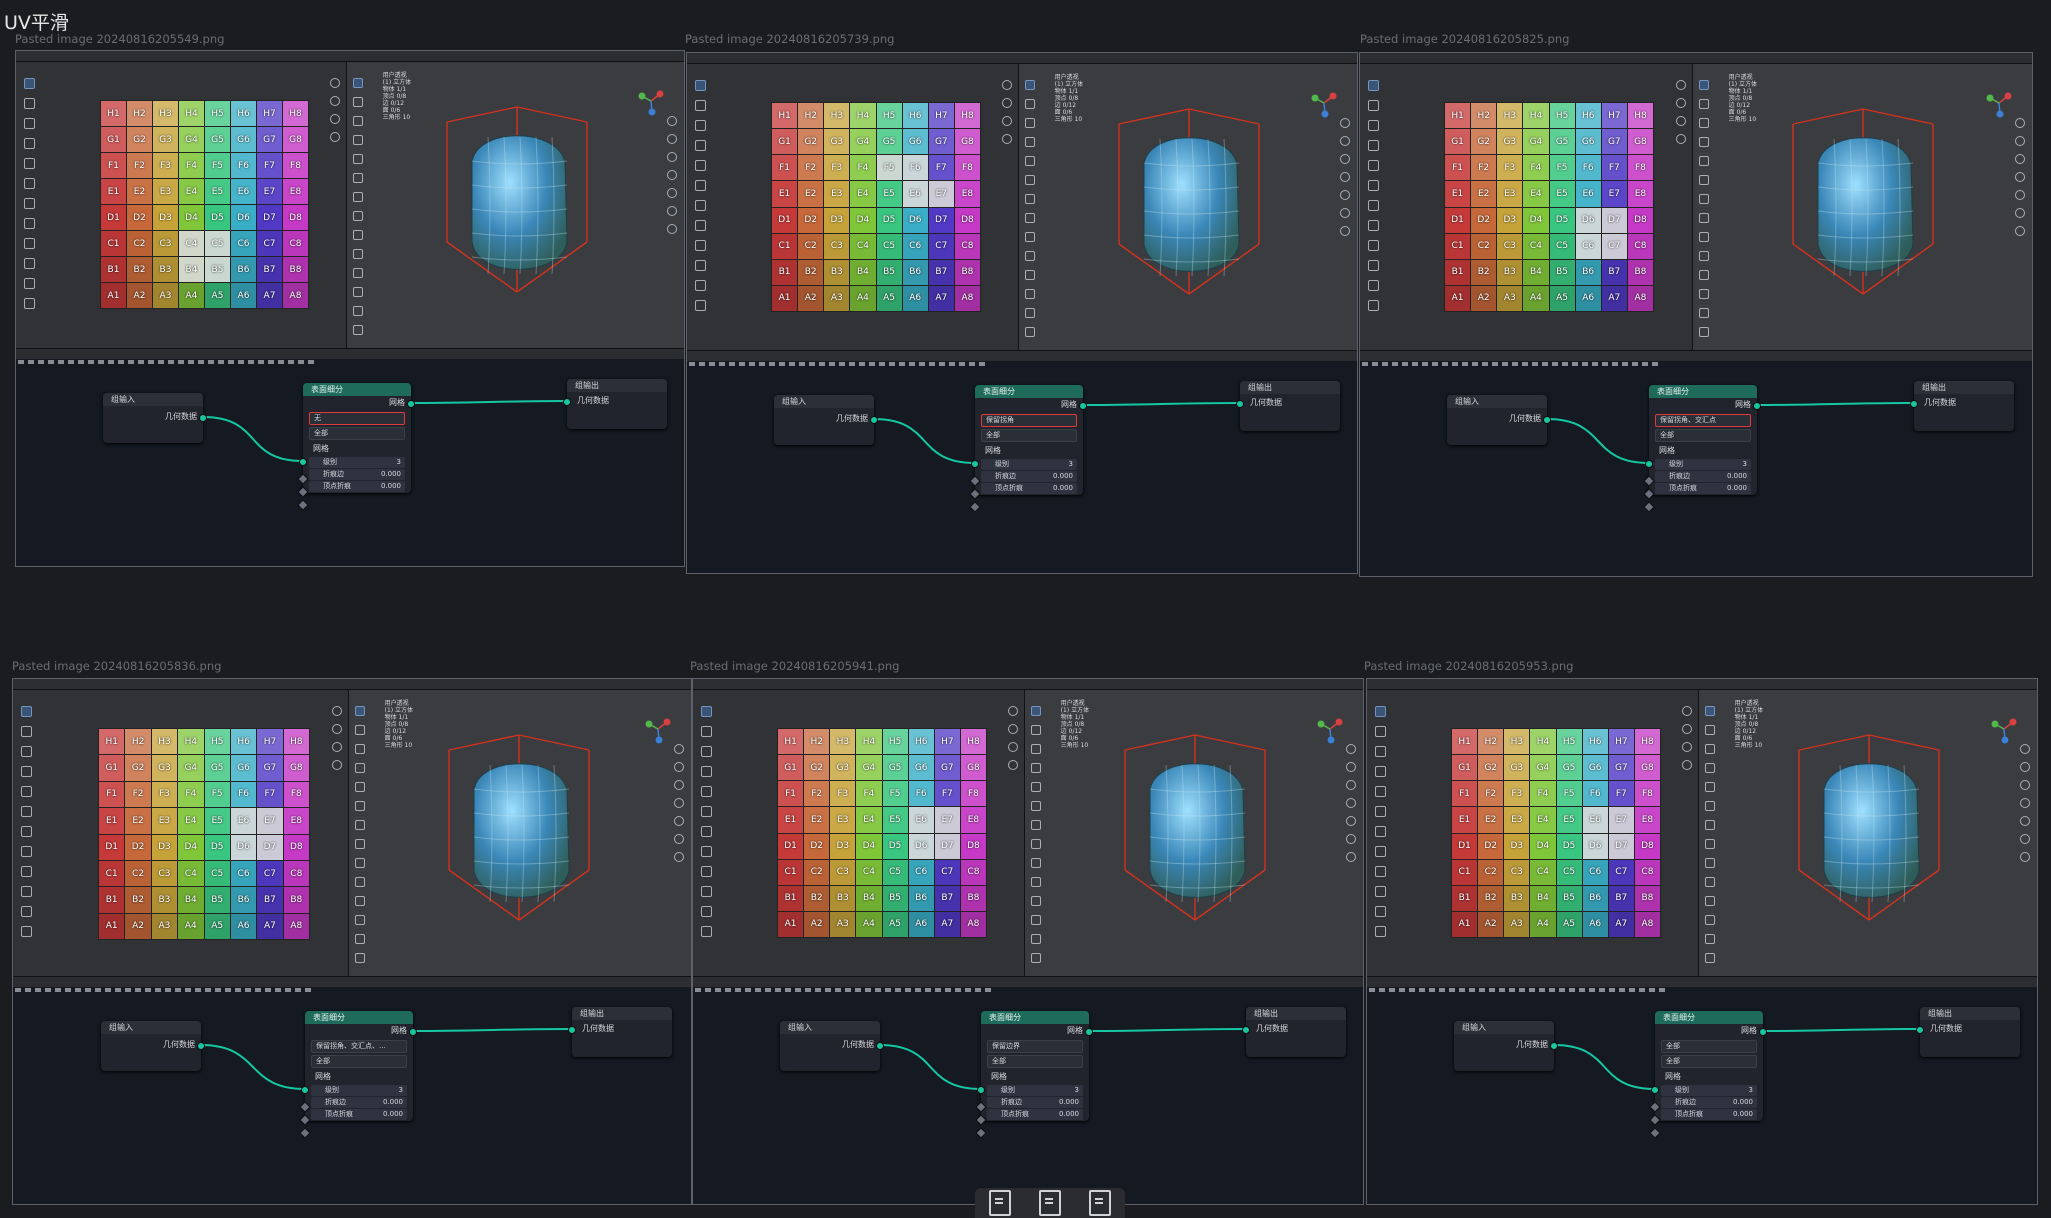 This screenshot has width=2051, height=1218. Describe the element at coordinates (1000, 1203) in the screenshot. I see `new-file-icon` at that location.